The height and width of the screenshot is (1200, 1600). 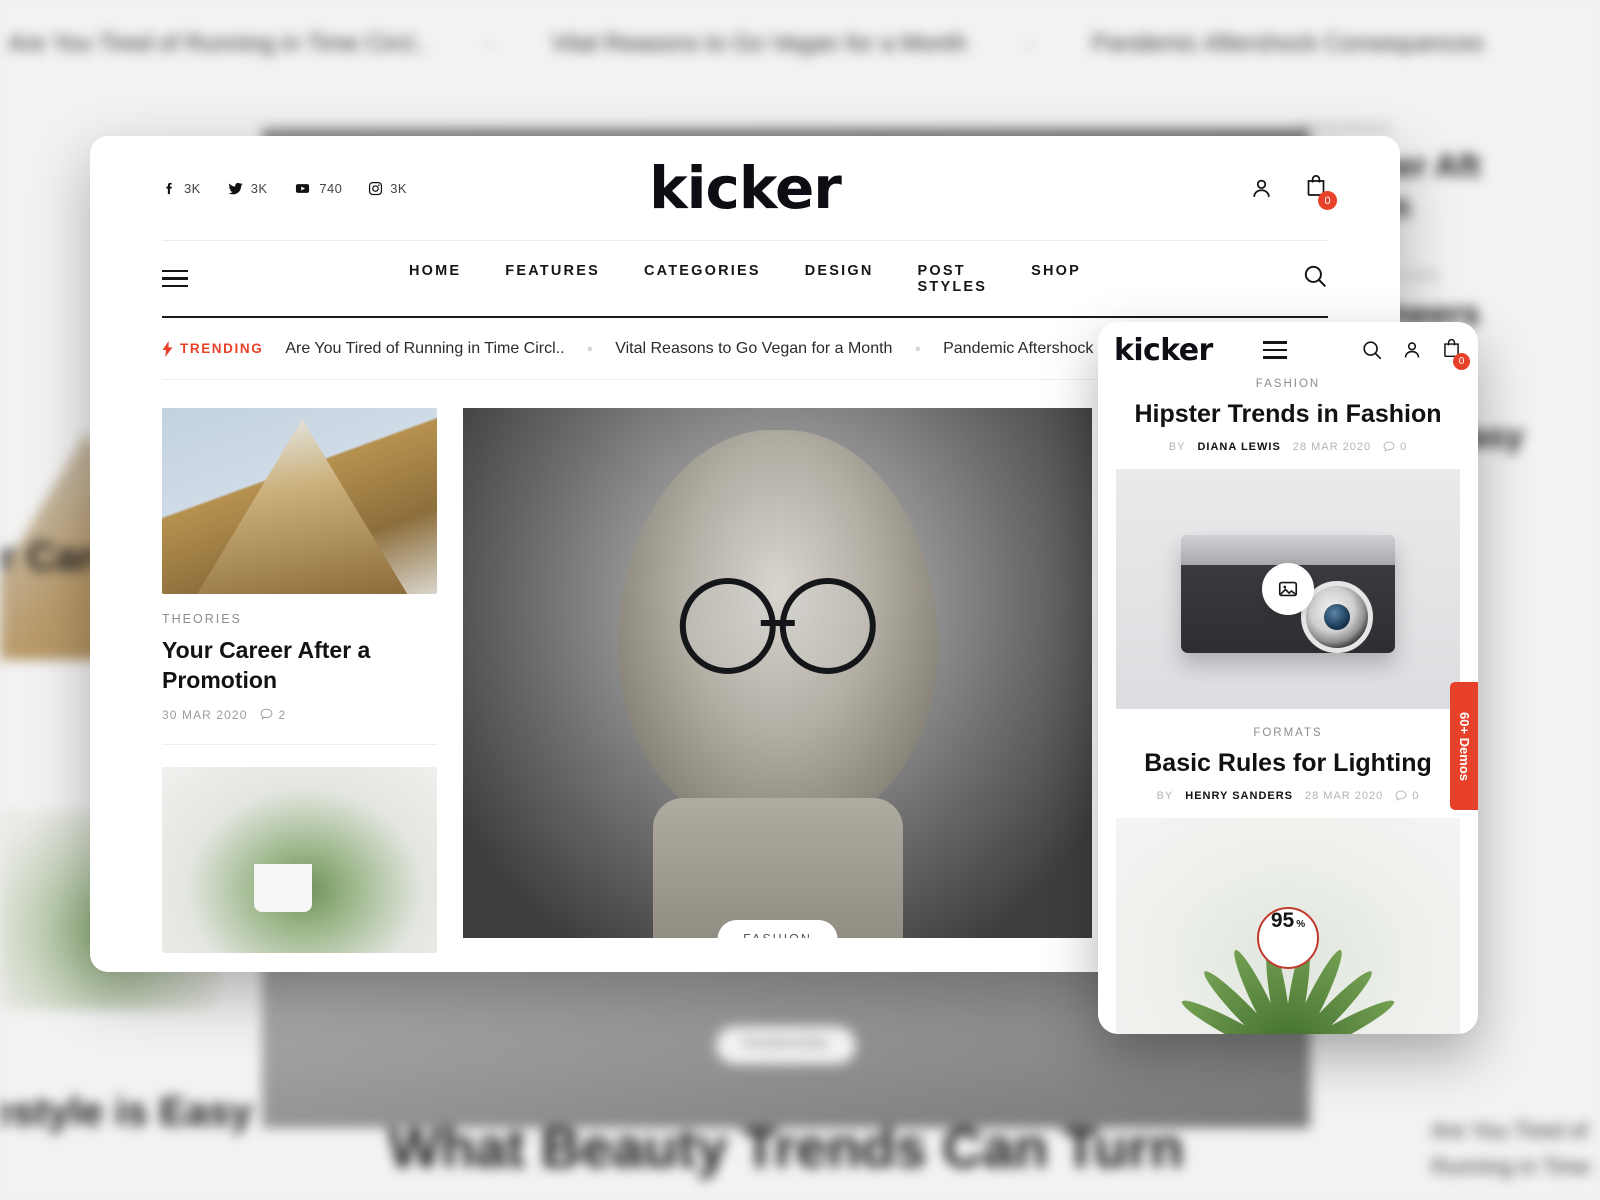 I want to click on article-date: 28 MAR 2020, so click(x=1344, y=796).